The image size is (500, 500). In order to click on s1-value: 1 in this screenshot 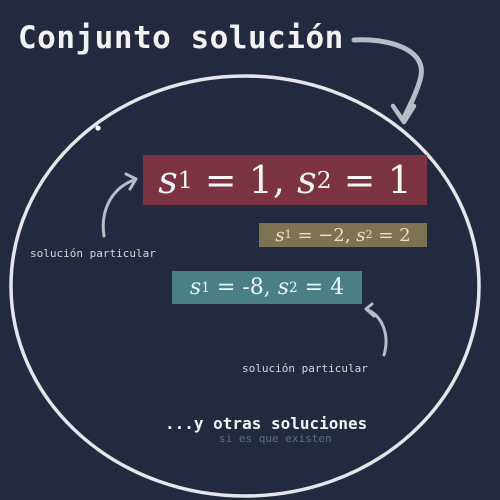, I will do `click(260, 180)`.